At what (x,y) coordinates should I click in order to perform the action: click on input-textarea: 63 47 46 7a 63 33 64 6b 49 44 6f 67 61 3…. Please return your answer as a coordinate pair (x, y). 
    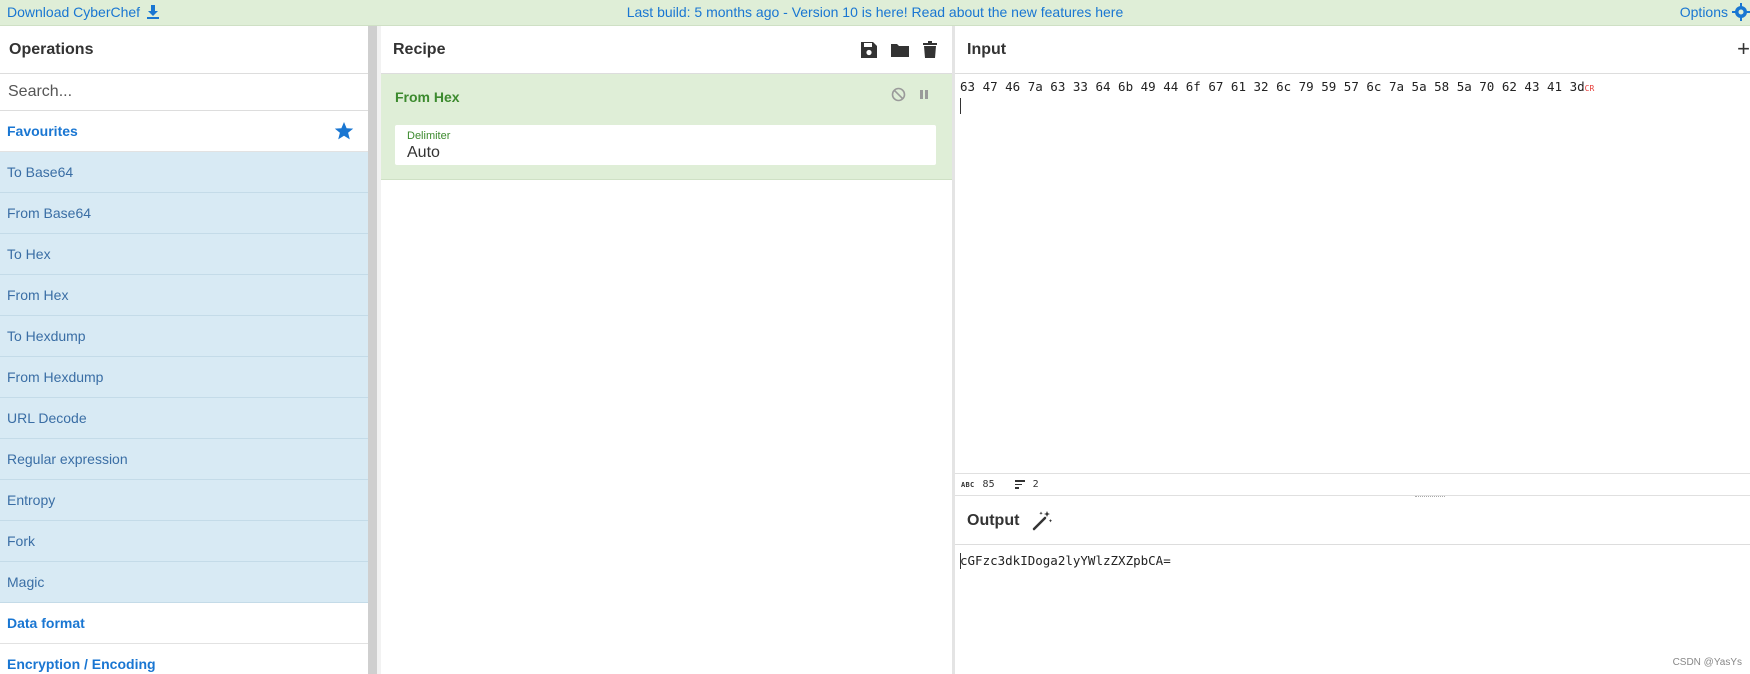
    Looking at the image, I should click on (1350, 99).